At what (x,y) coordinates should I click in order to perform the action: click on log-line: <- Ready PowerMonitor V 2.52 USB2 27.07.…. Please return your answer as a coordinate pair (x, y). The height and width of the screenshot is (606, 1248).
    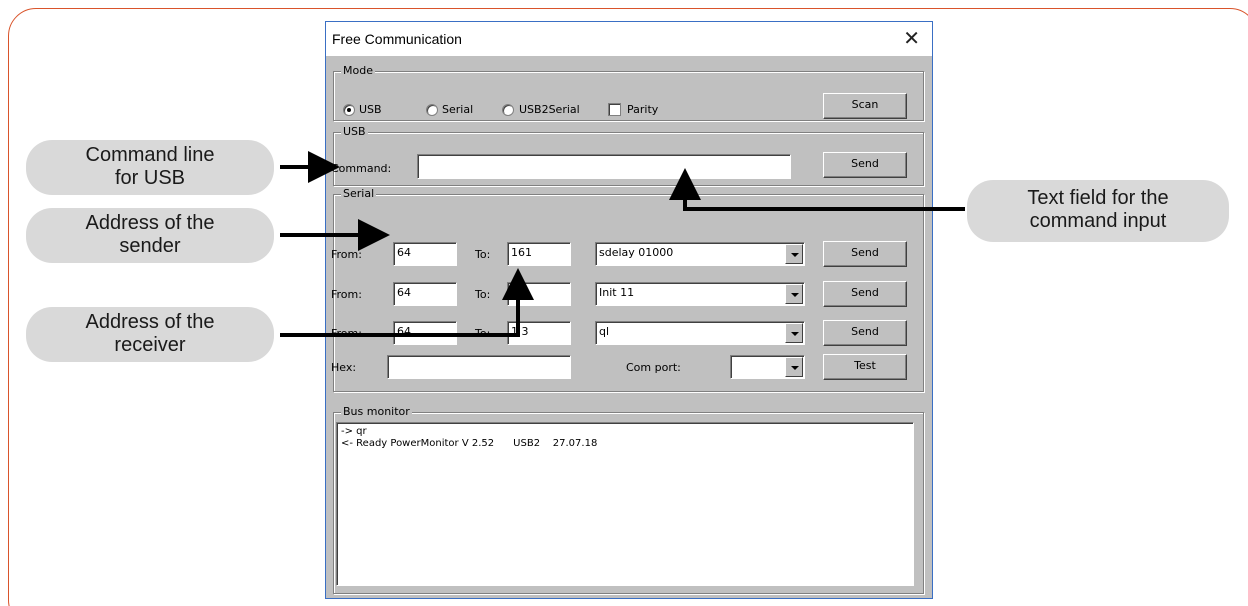
    Looking at the image, I should click on (469, 443).